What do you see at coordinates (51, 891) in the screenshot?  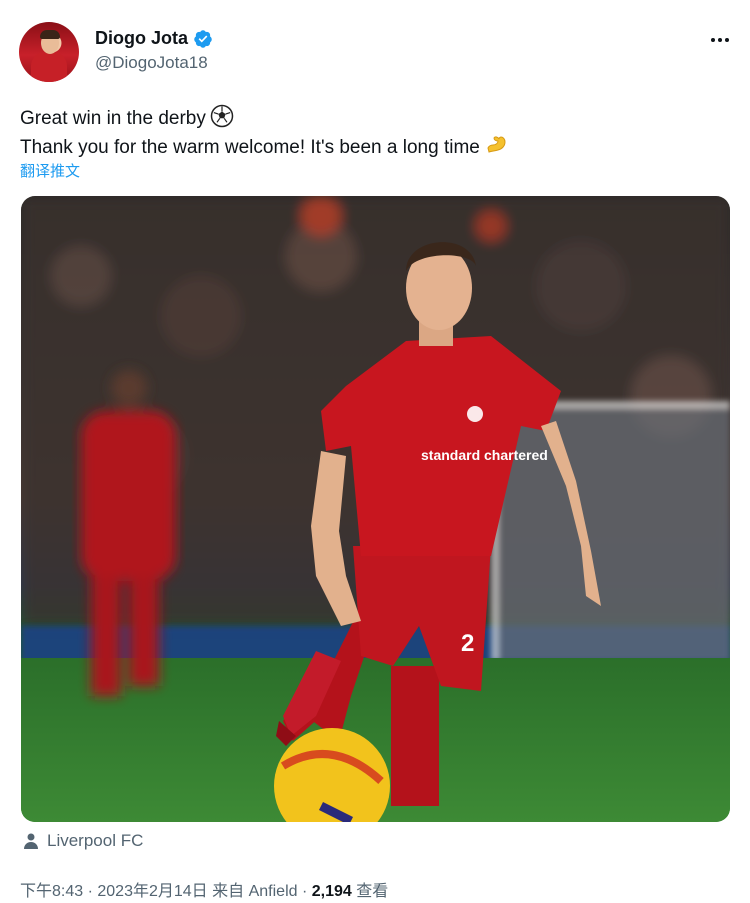 I see `tweet-time: 下午8:43` at bounding box center [51, 891].